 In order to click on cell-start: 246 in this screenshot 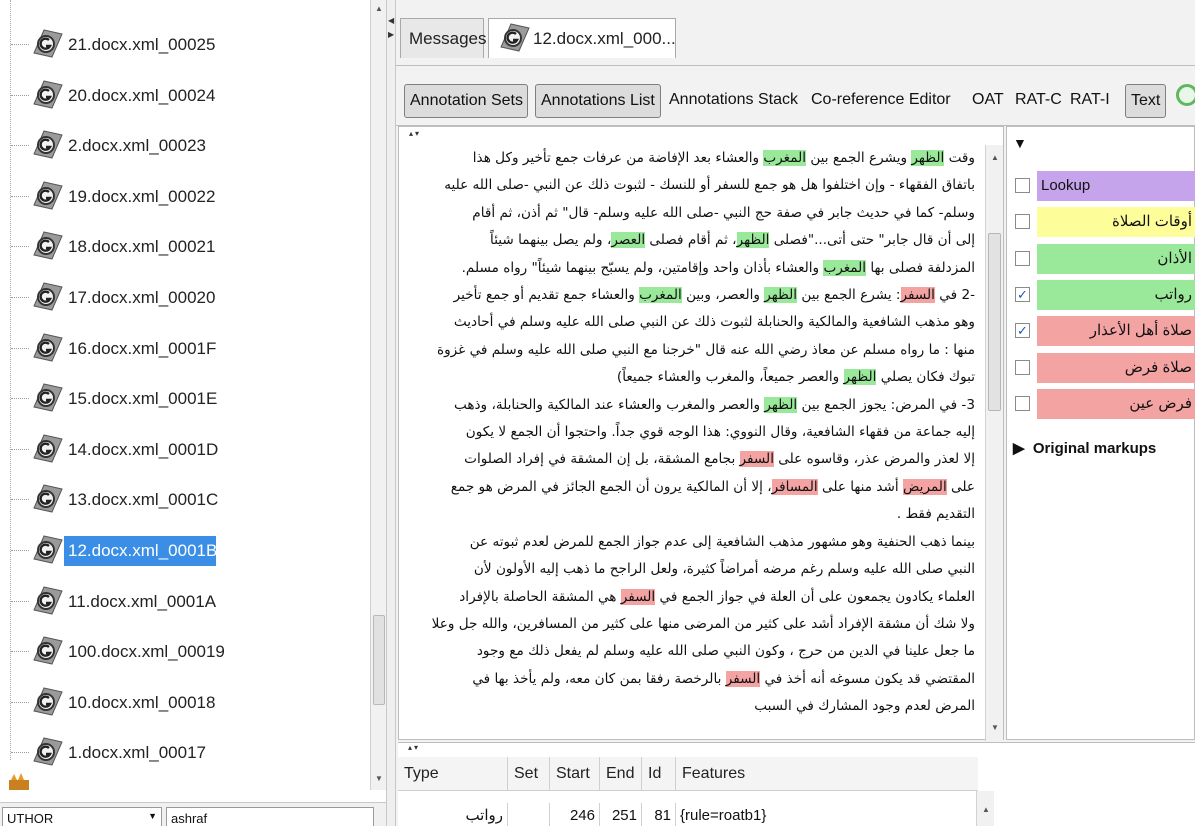, I will do `click(575, 814)`.